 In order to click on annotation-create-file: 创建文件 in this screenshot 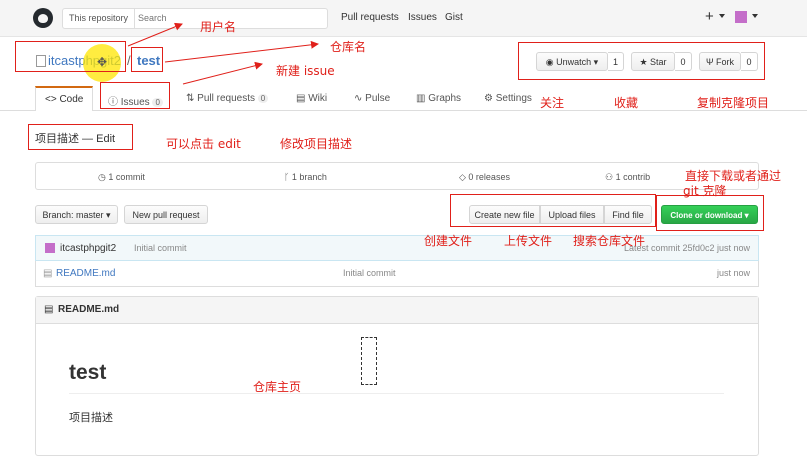, I will do `click(448, 241)`.